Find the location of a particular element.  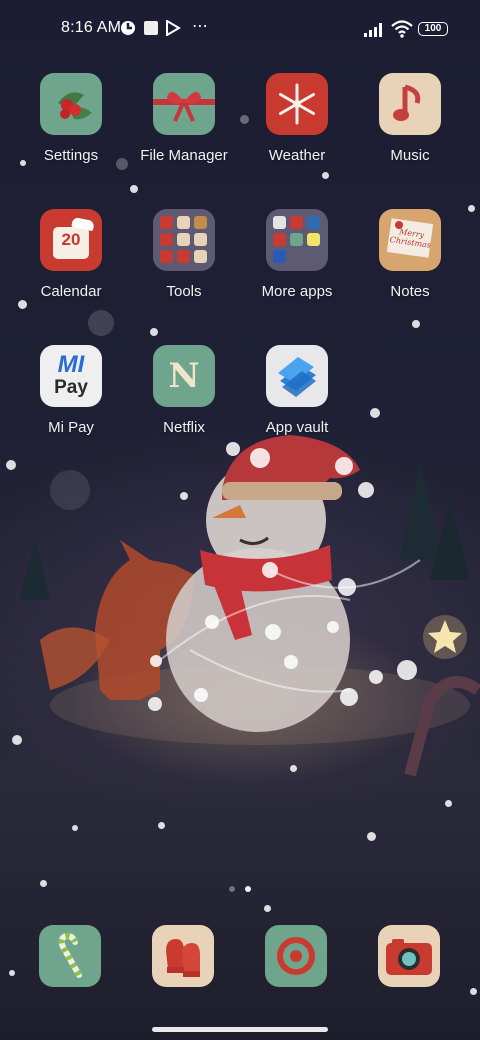

weather-snowflake-icon is located at coordinates (297, 104).